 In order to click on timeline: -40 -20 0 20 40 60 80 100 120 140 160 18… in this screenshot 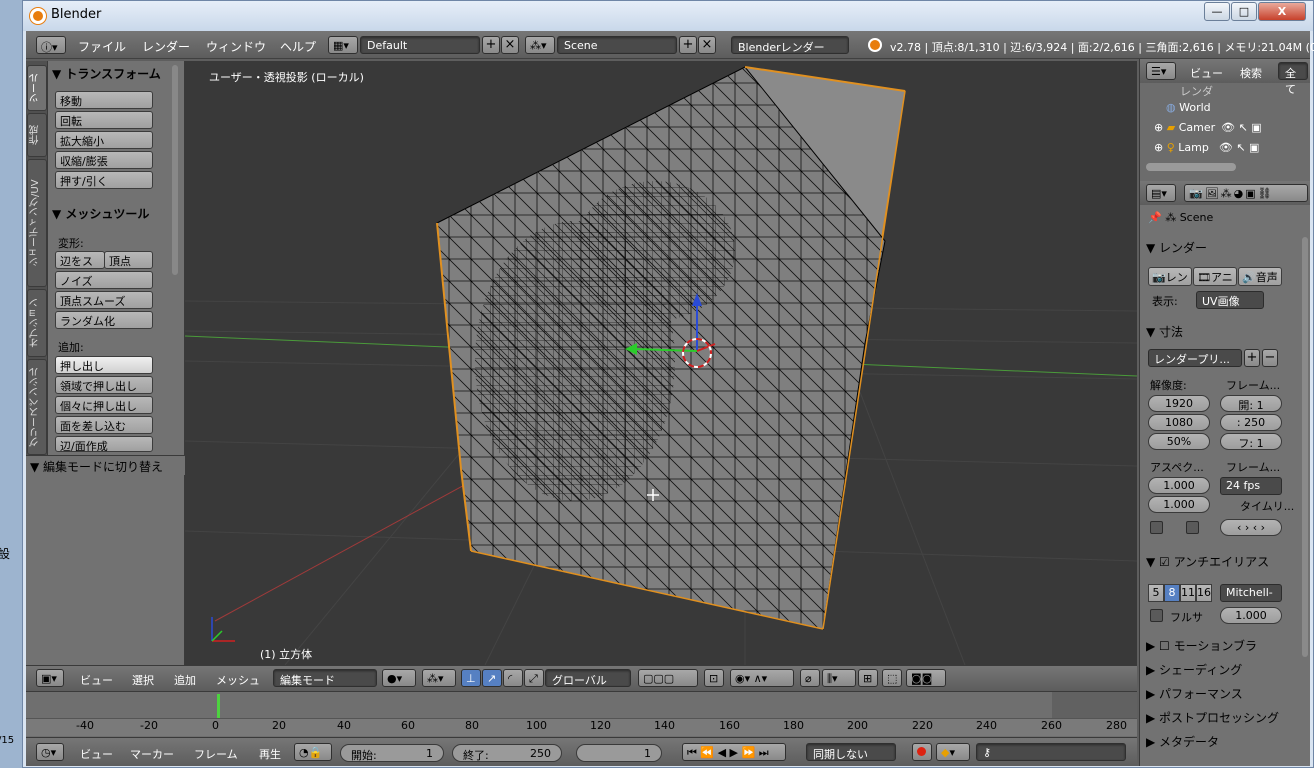, I will do `click(581, 714)`.